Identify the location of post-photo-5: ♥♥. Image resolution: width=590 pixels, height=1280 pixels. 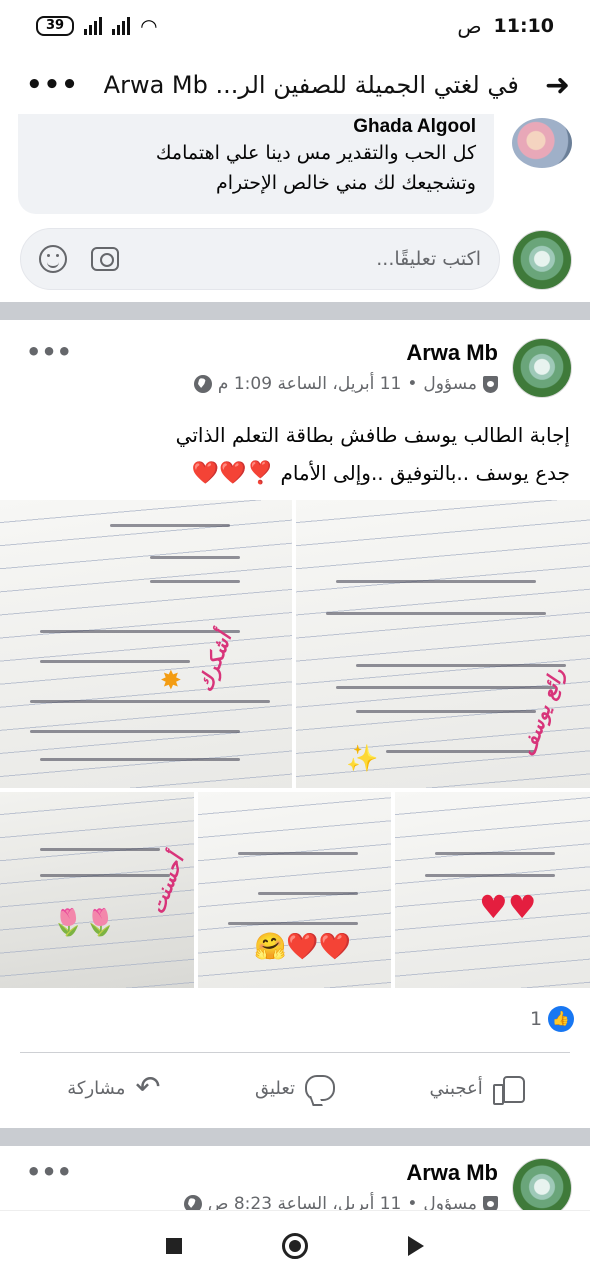
(492, 890).